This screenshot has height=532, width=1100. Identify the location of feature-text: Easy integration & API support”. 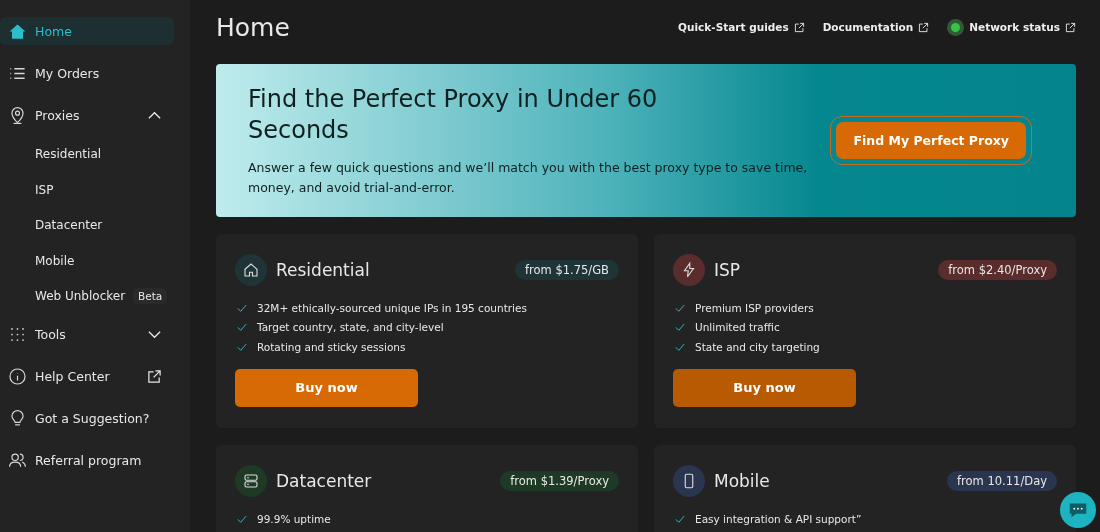
(778, 518).